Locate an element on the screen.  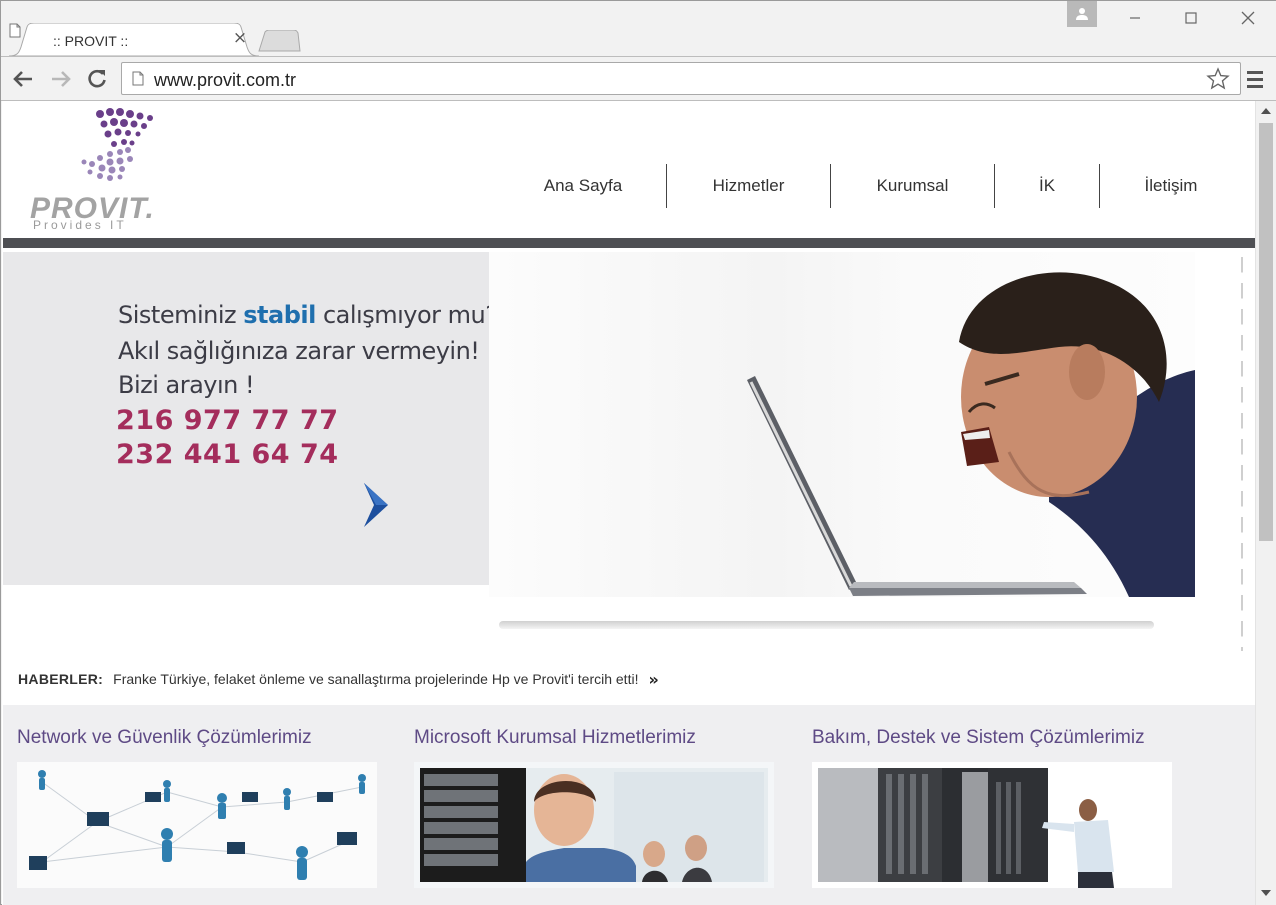
nav-ik: İK is located at coordinates (1047, 186).